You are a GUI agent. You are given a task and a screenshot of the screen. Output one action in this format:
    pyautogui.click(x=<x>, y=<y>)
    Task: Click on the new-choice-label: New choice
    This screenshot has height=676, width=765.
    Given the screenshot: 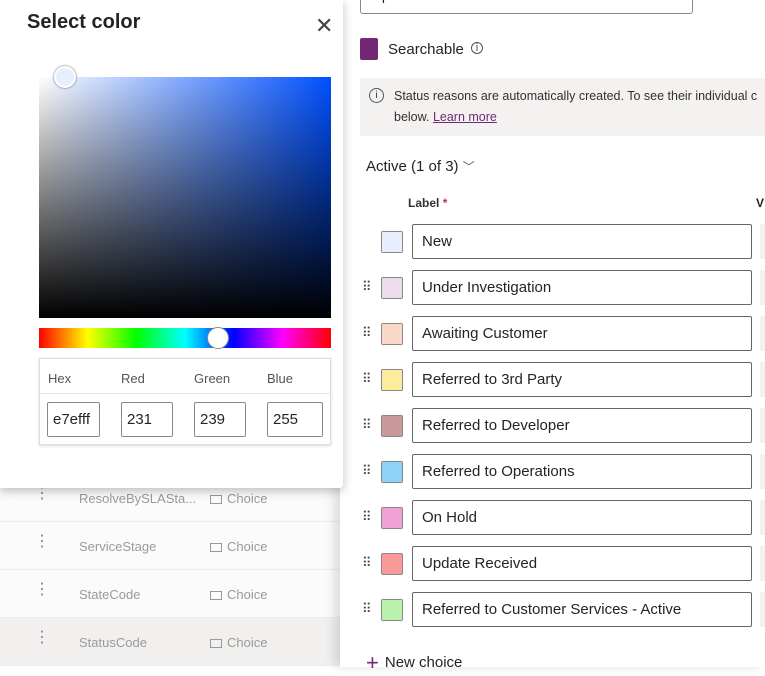 What is the action you would take?
    pyautogui.click(x=423, y=662)
    